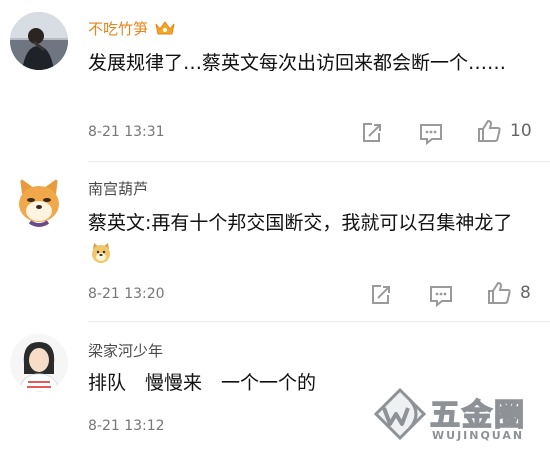  What do you see at coordinates (400, 414) in the screenshot?
I see `watermark-emblem-icon` at bounding box center [400, 414].